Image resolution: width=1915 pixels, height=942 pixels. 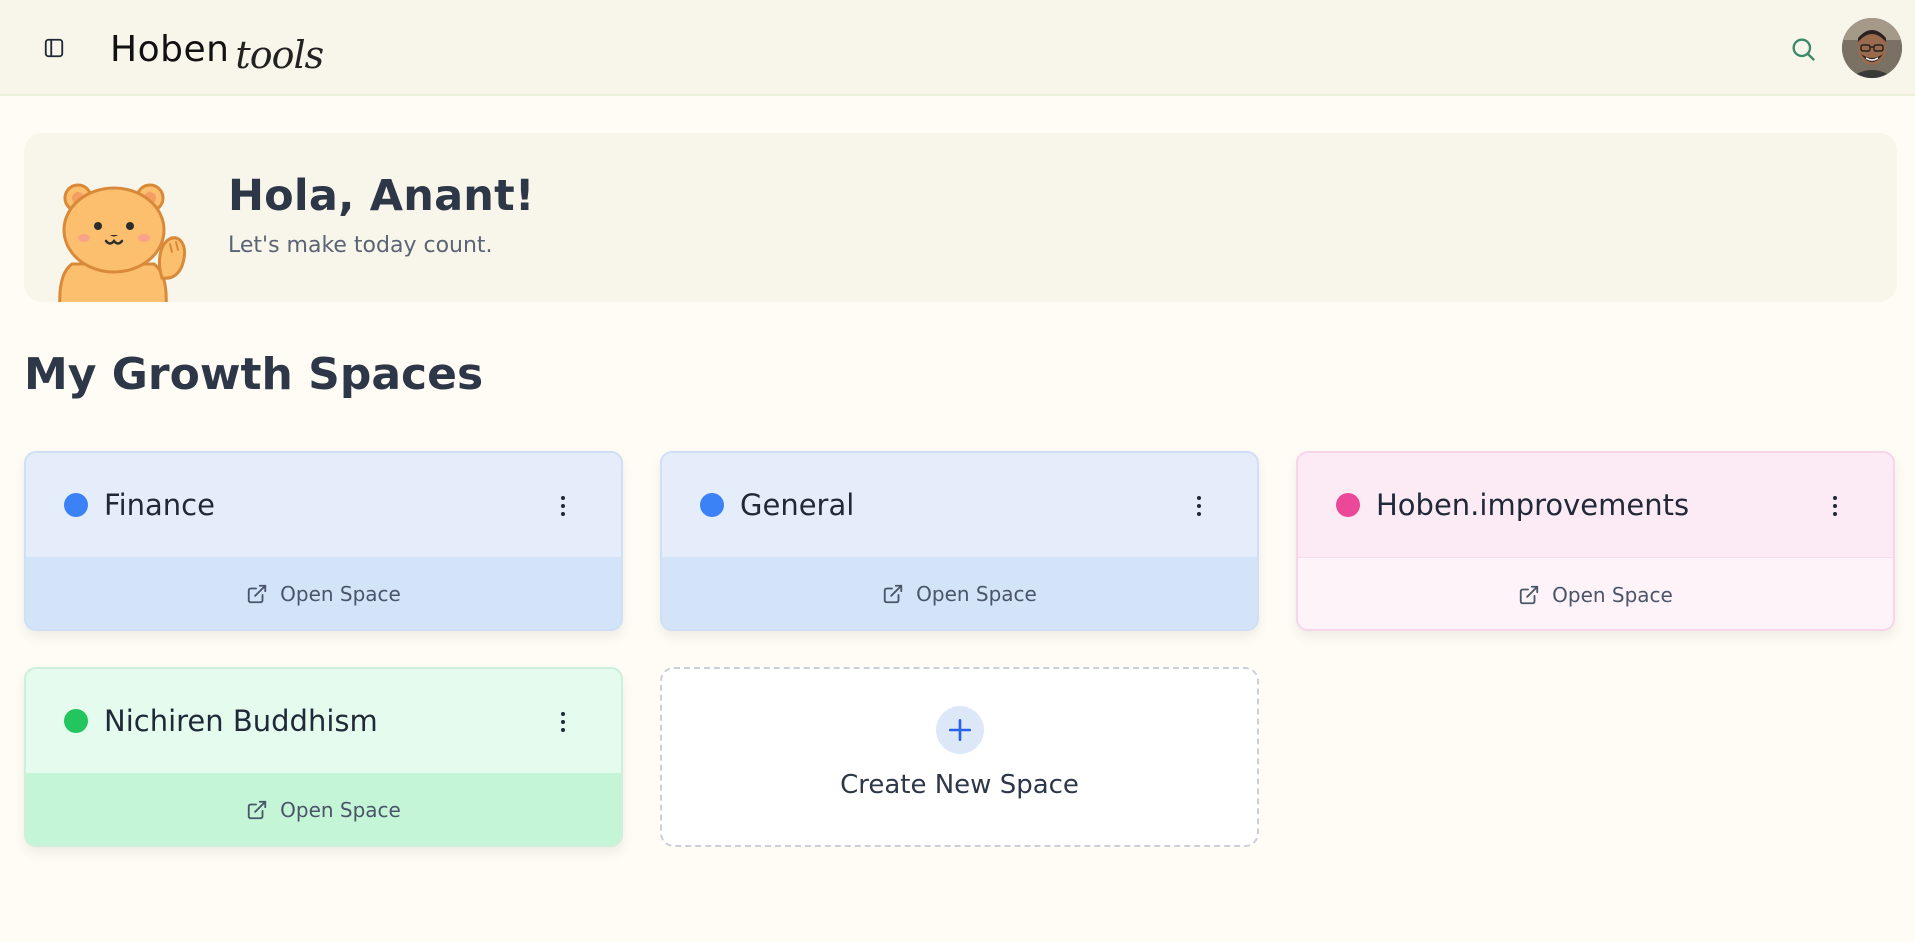 What do you see at coordinates (170, 49) in the screenshot?
I see `brand-name: Hoben` at bounding box center [170, 49].